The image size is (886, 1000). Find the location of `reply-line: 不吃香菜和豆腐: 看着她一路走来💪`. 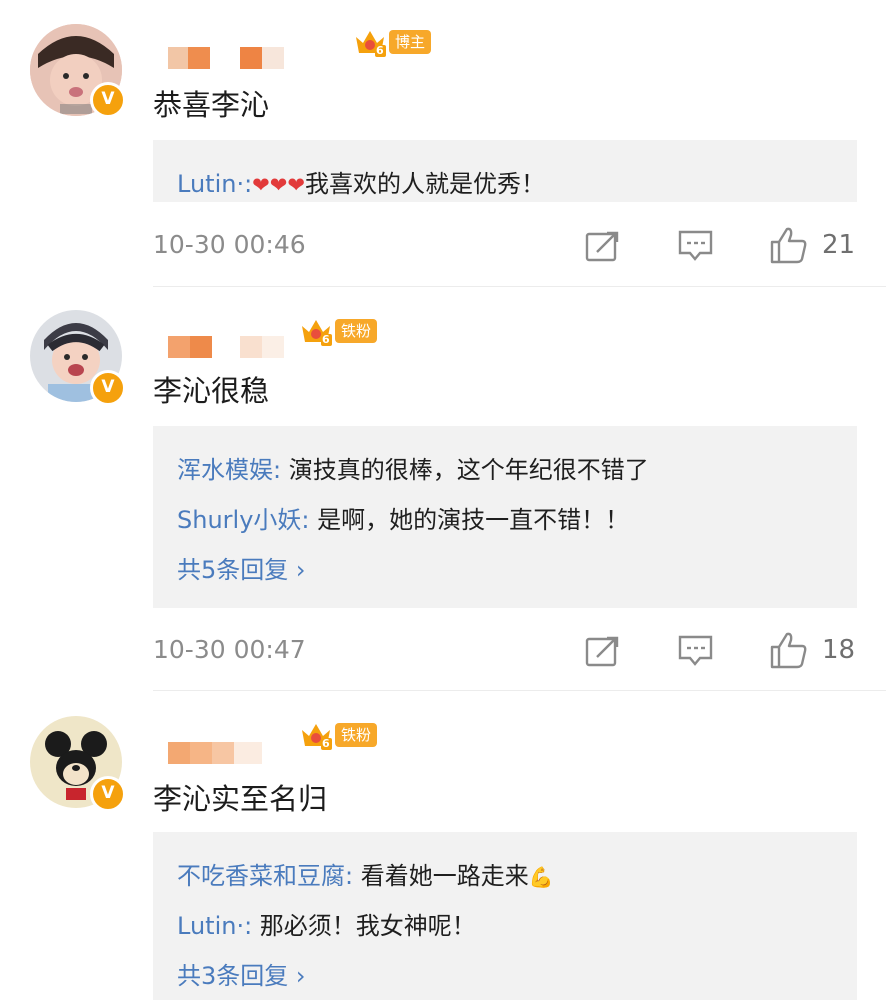

reply-line: 不吃香菜和豆腐: 看着她一路走来💪 is located at coordinates (365, 873).